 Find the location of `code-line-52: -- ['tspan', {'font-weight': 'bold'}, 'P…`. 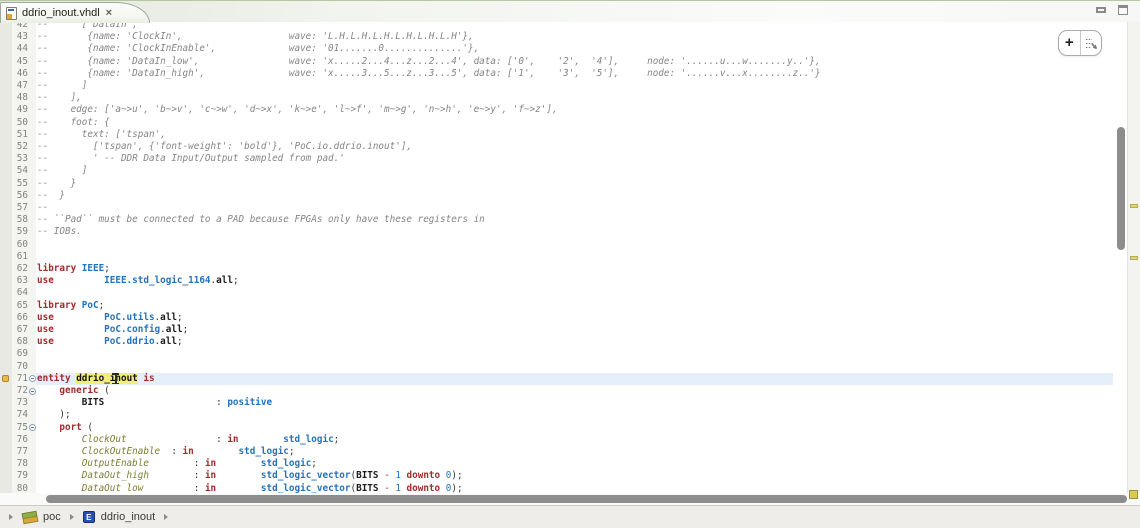

code-line-52: -- ['tspan', {'font-weight': 'bold'}, 'P… is located at coordinates (574, 147).